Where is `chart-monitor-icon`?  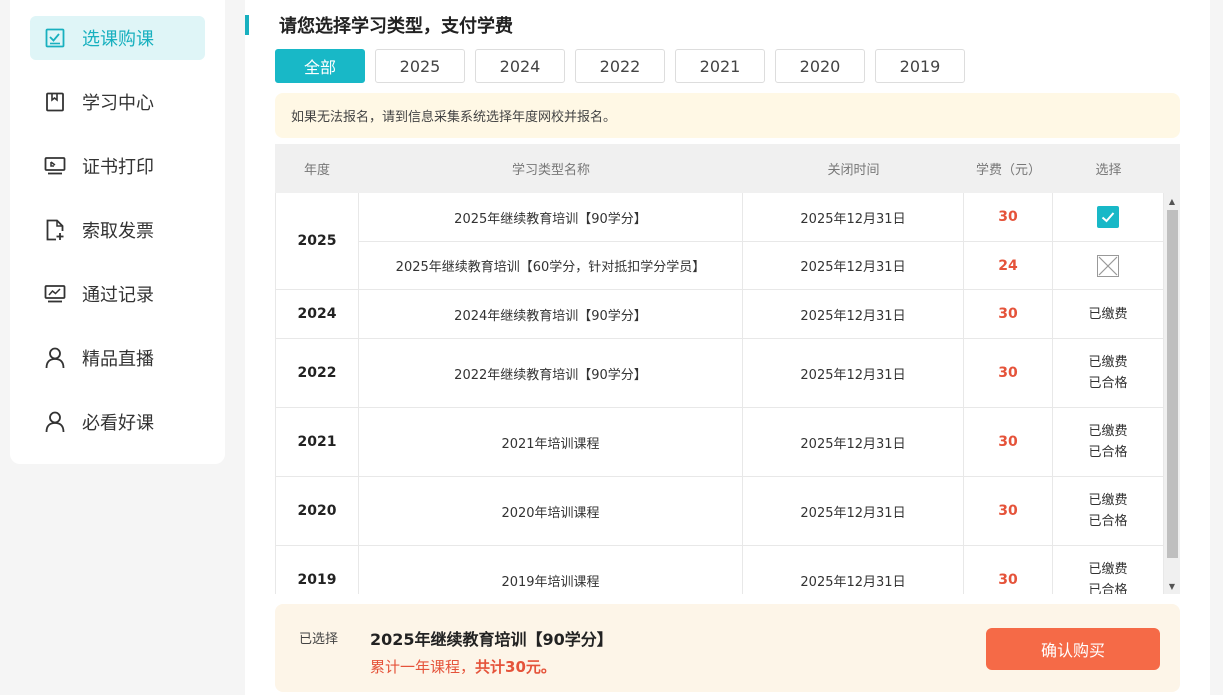
chart-monitor-icon is located at coordinates (55, 294).